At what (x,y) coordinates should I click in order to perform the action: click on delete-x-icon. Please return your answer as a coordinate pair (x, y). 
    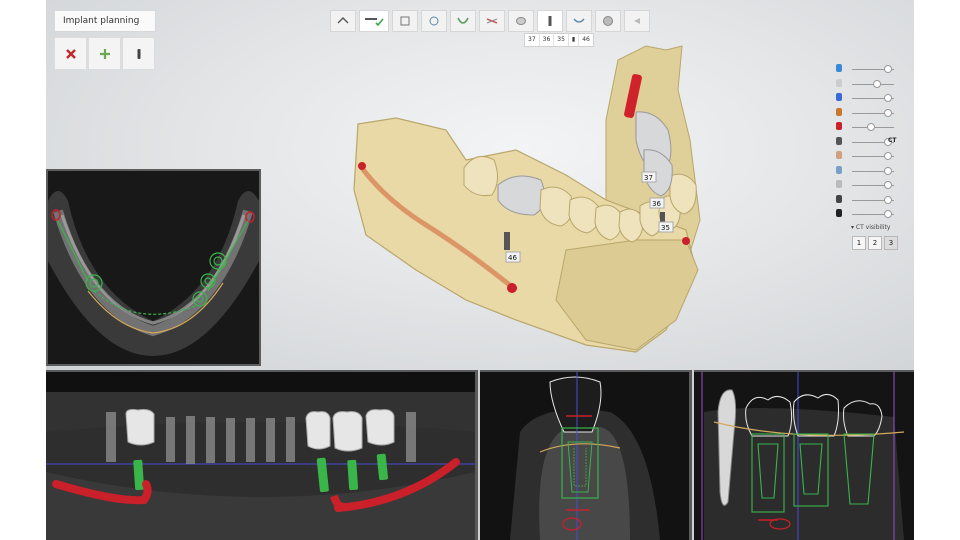
    Looking at the image, I should click on (70, 53).